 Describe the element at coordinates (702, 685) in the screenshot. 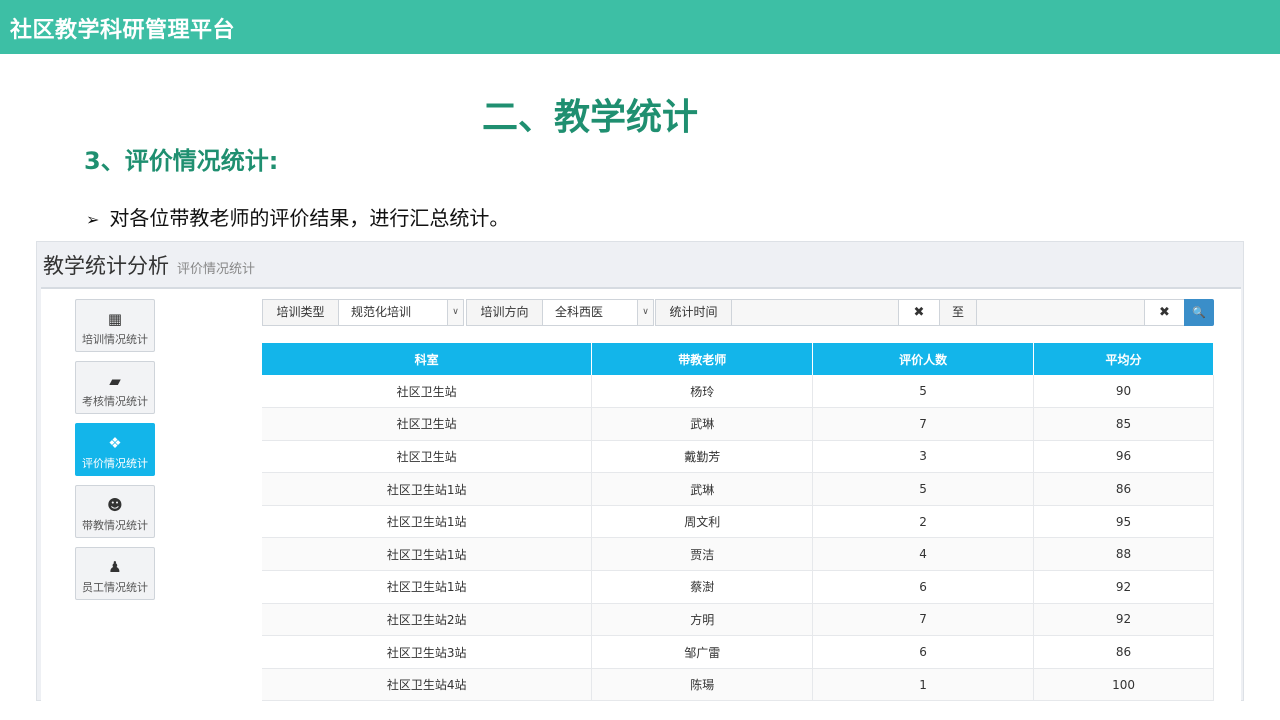

I see `cell-teacher: 陈瑒` at that location.